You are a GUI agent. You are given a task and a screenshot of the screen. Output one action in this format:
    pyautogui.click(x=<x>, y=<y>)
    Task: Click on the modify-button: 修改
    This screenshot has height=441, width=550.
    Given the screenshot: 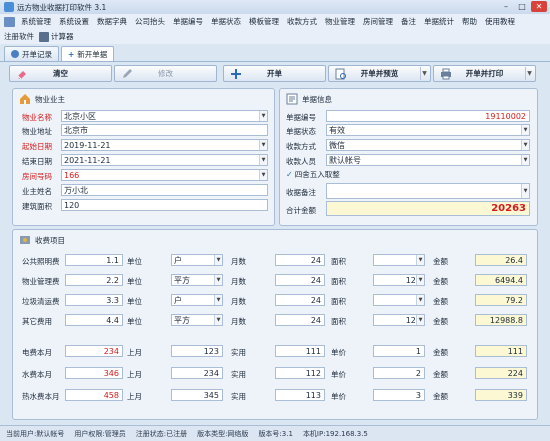 What is the action you would take?
    pyautogui.click(x=165, y=73)
    